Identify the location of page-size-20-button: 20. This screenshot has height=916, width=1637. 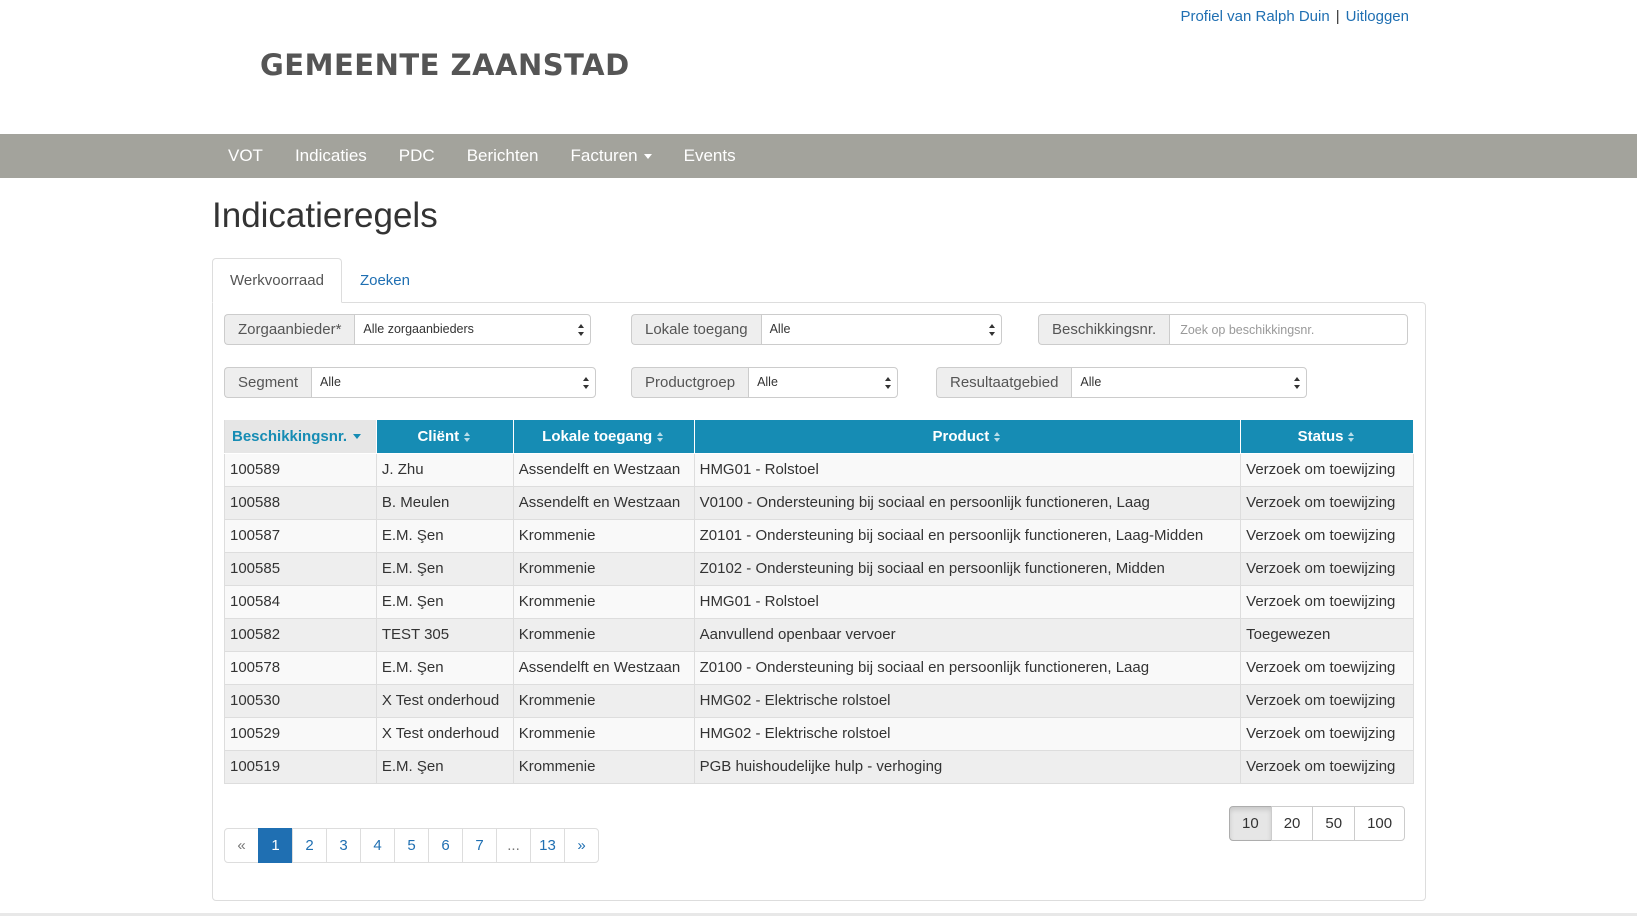
(1292, 823).